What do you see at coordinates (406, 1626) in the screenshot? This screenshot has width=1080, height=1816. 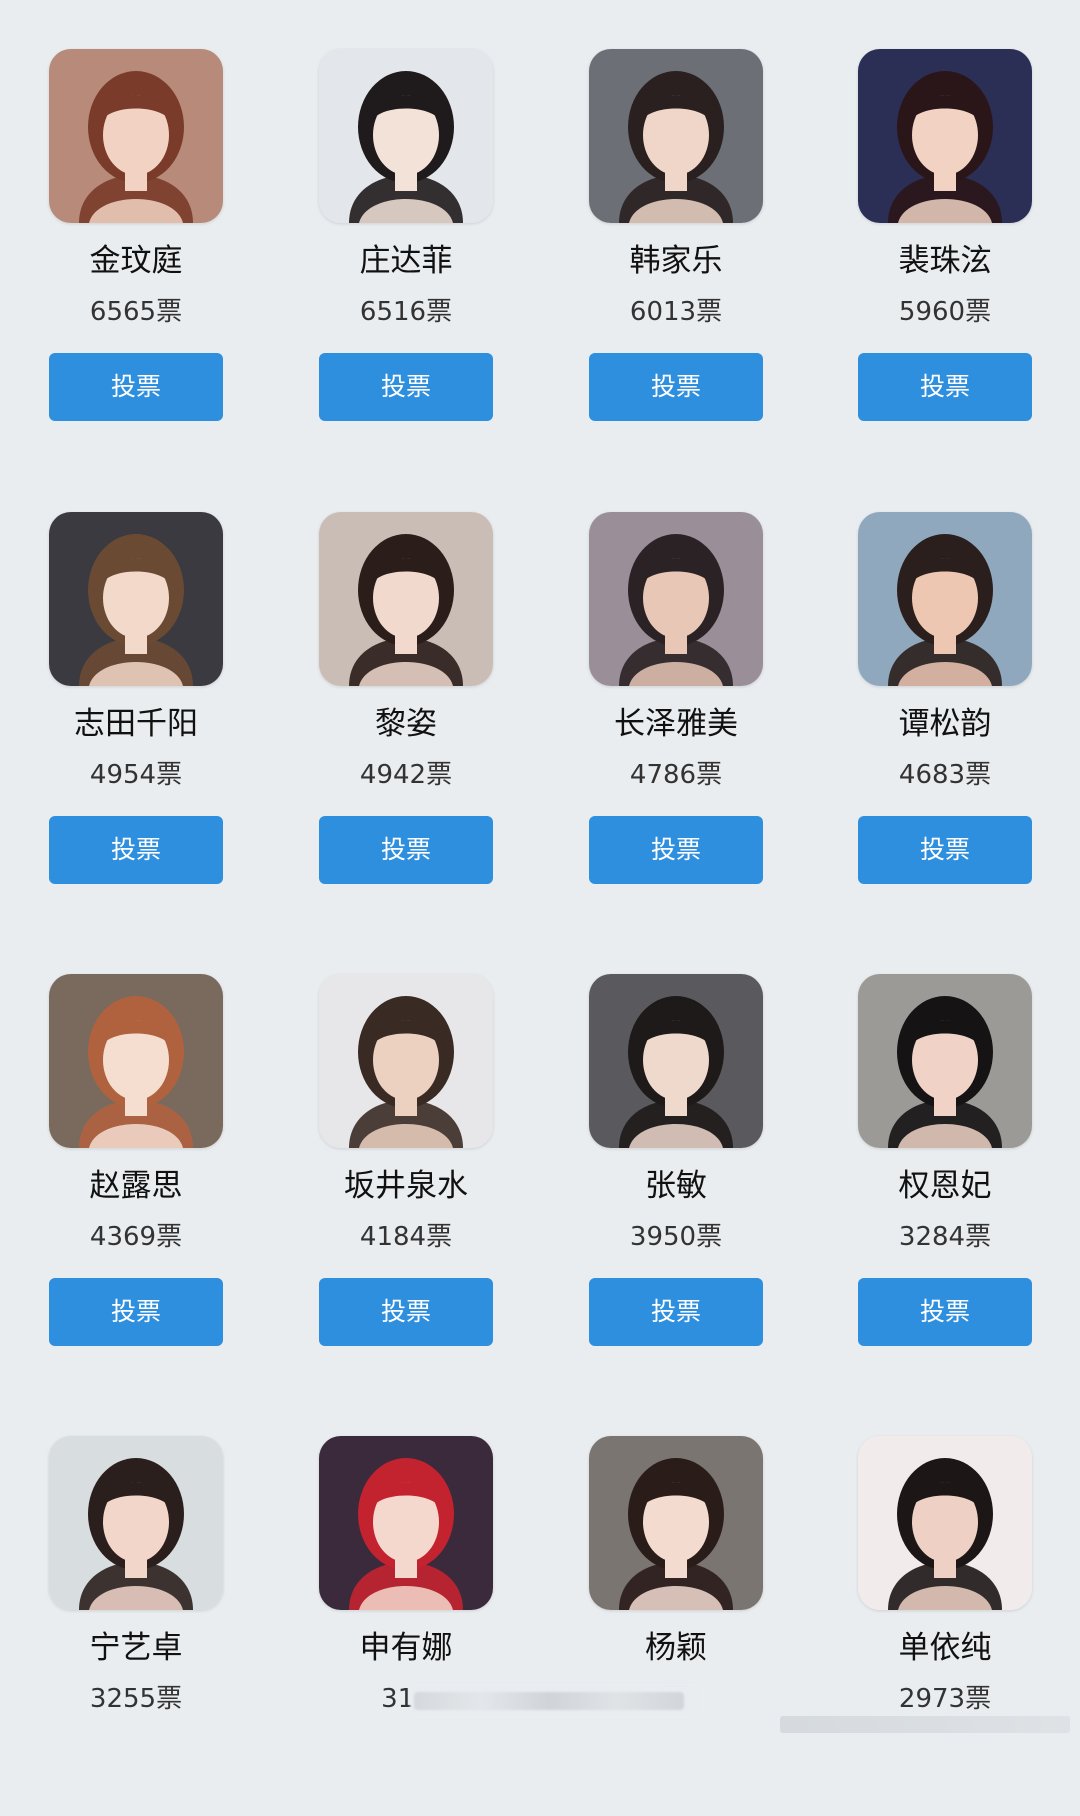 I see `candidate-card: 申有娜 314` at bounding box center [406, 1626].